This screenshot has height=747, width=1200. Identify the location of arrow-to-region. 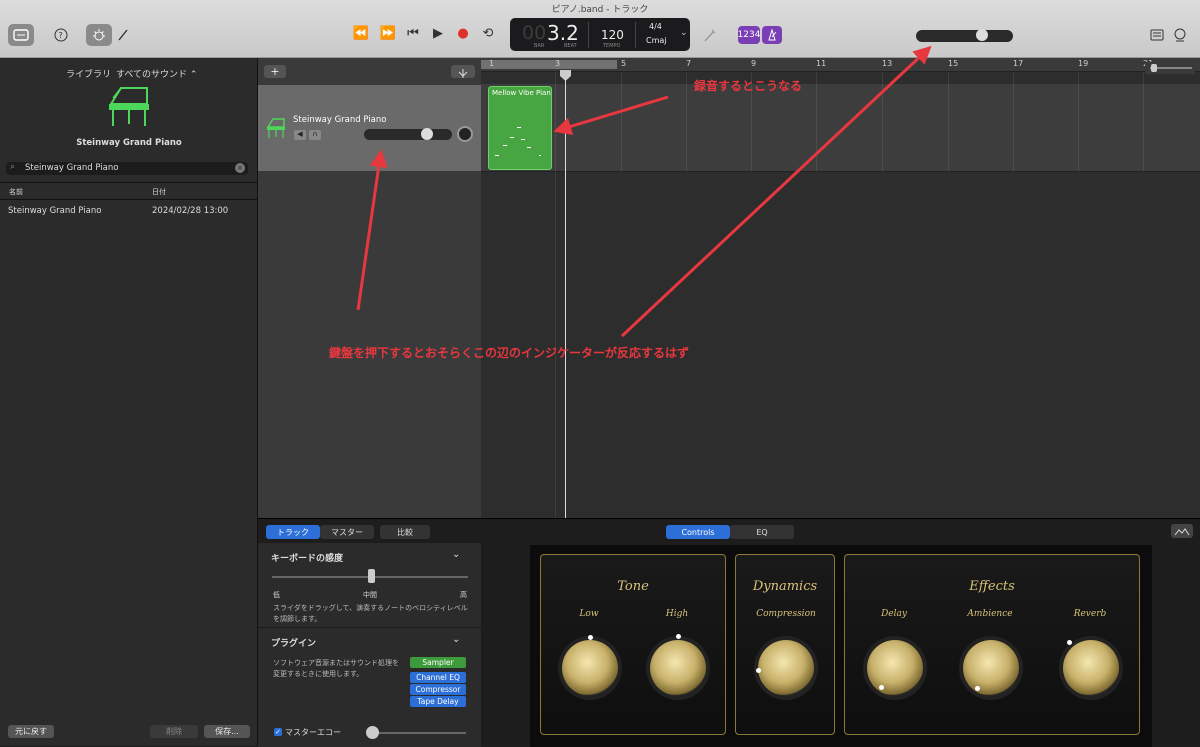
(611, 115).